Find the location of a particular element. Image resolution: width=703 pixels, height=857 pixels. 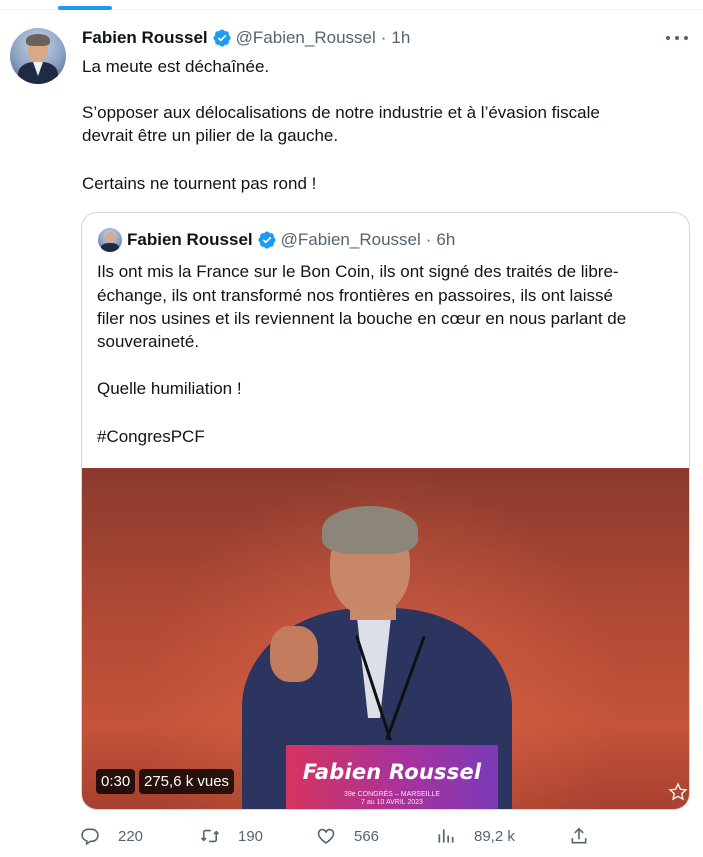

tweet-header: Fabien Roussel @Fabien_Roussel · 1h is located at coordinates (246, 38).